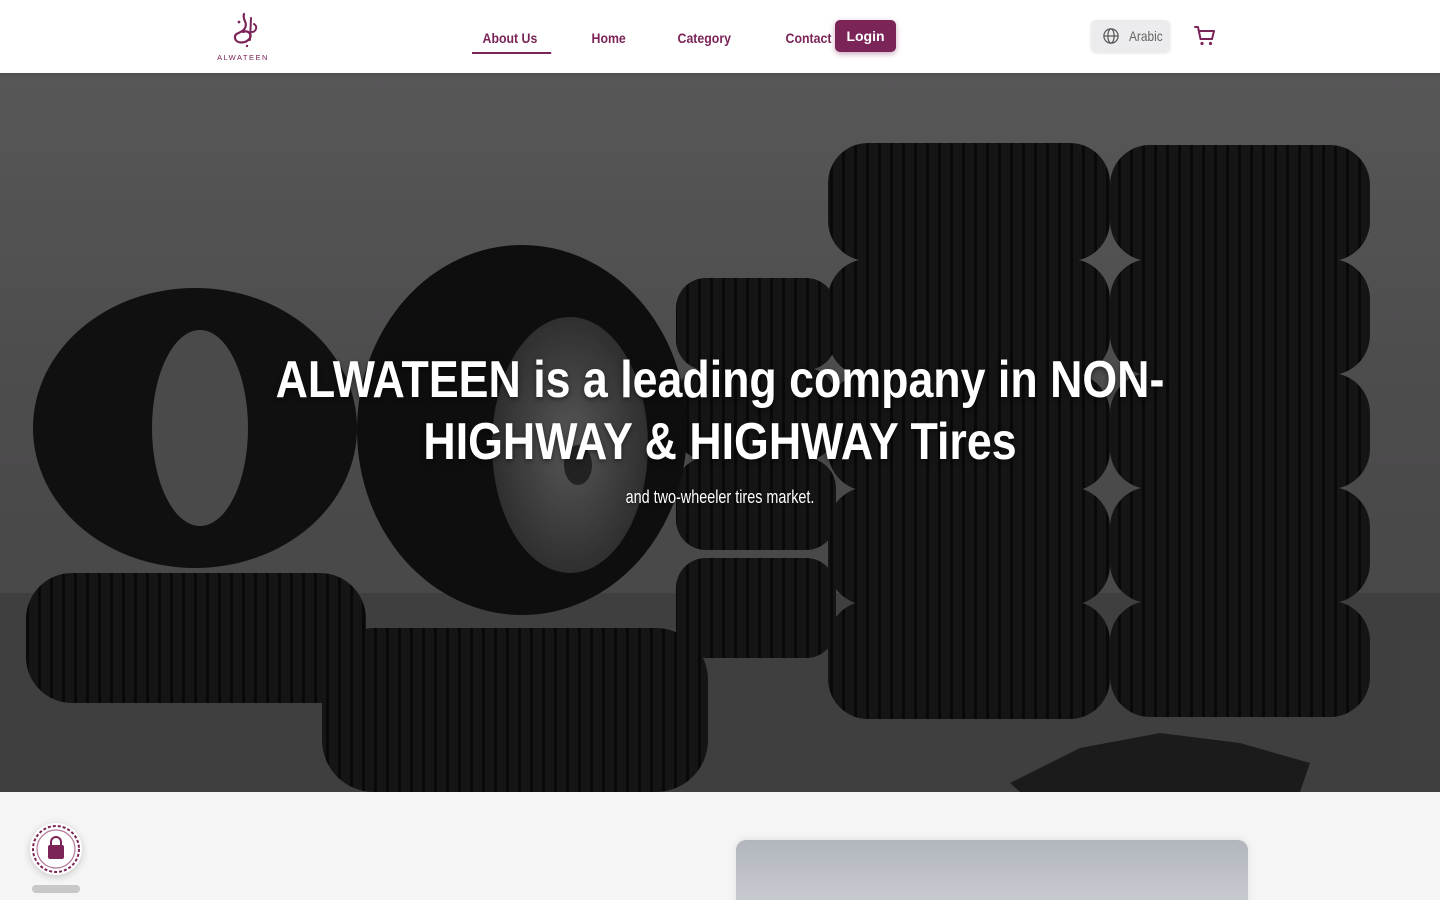 The height and width of the screenshot is (900, 1440). Describe the element at coordinates (808, 38) in the screenshot. I see `nav-contact: Contact` at that location.